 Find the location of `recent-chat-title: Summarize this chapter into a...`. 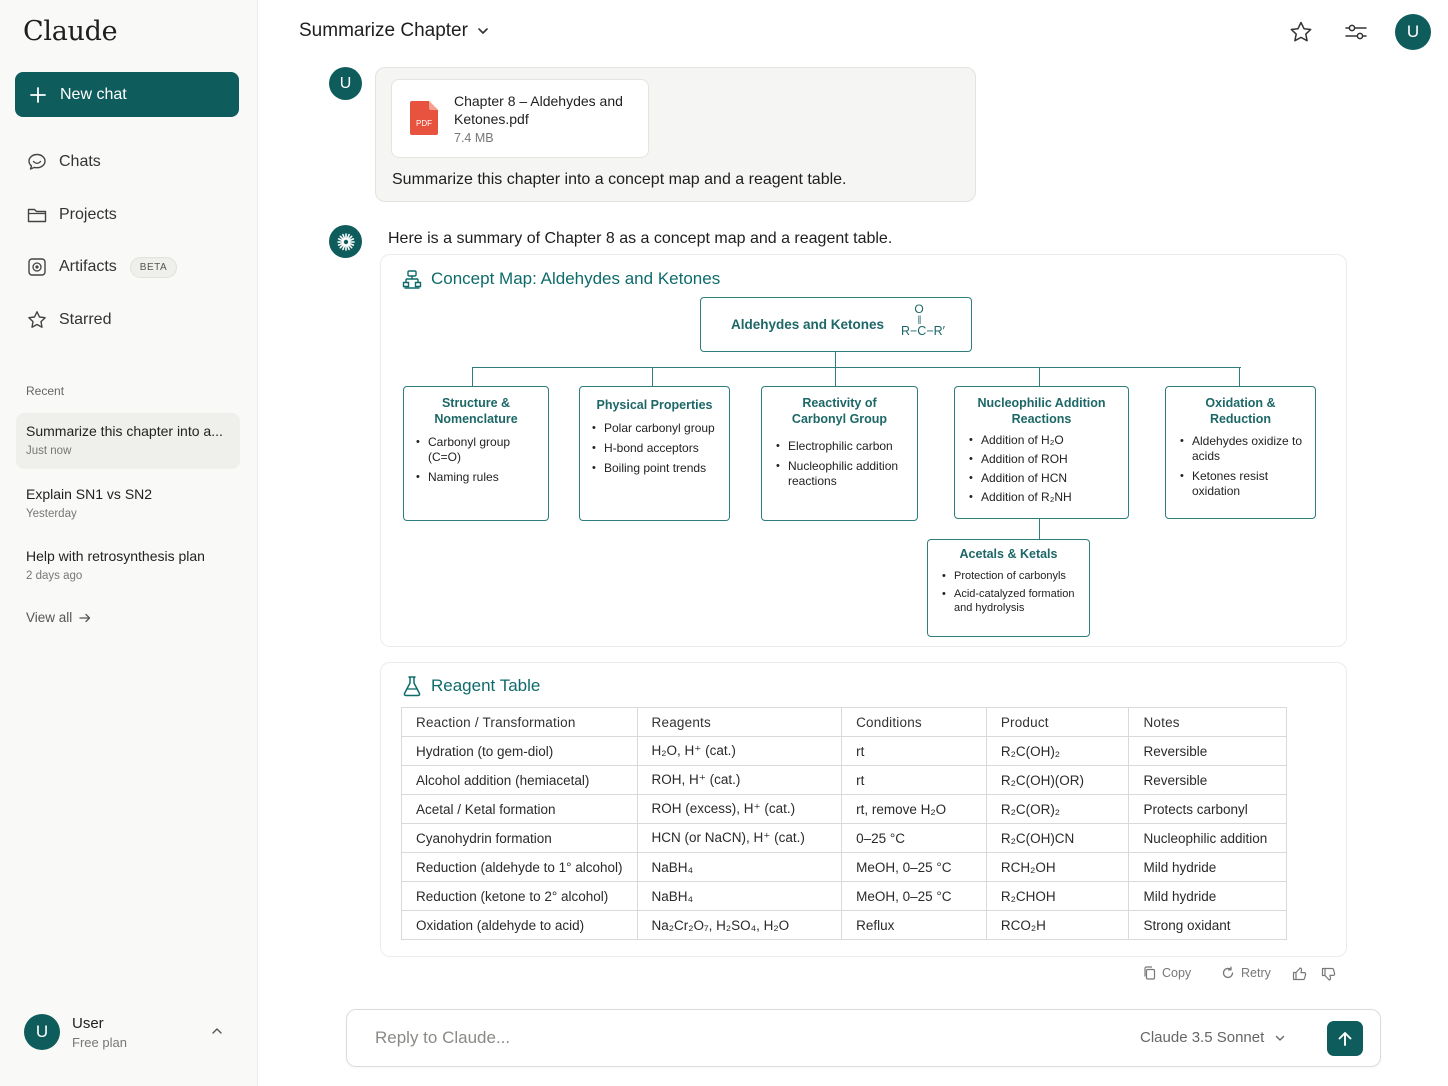

recent-chat-title: Summarize this chapter into a... is located at coordinates (124, 431).